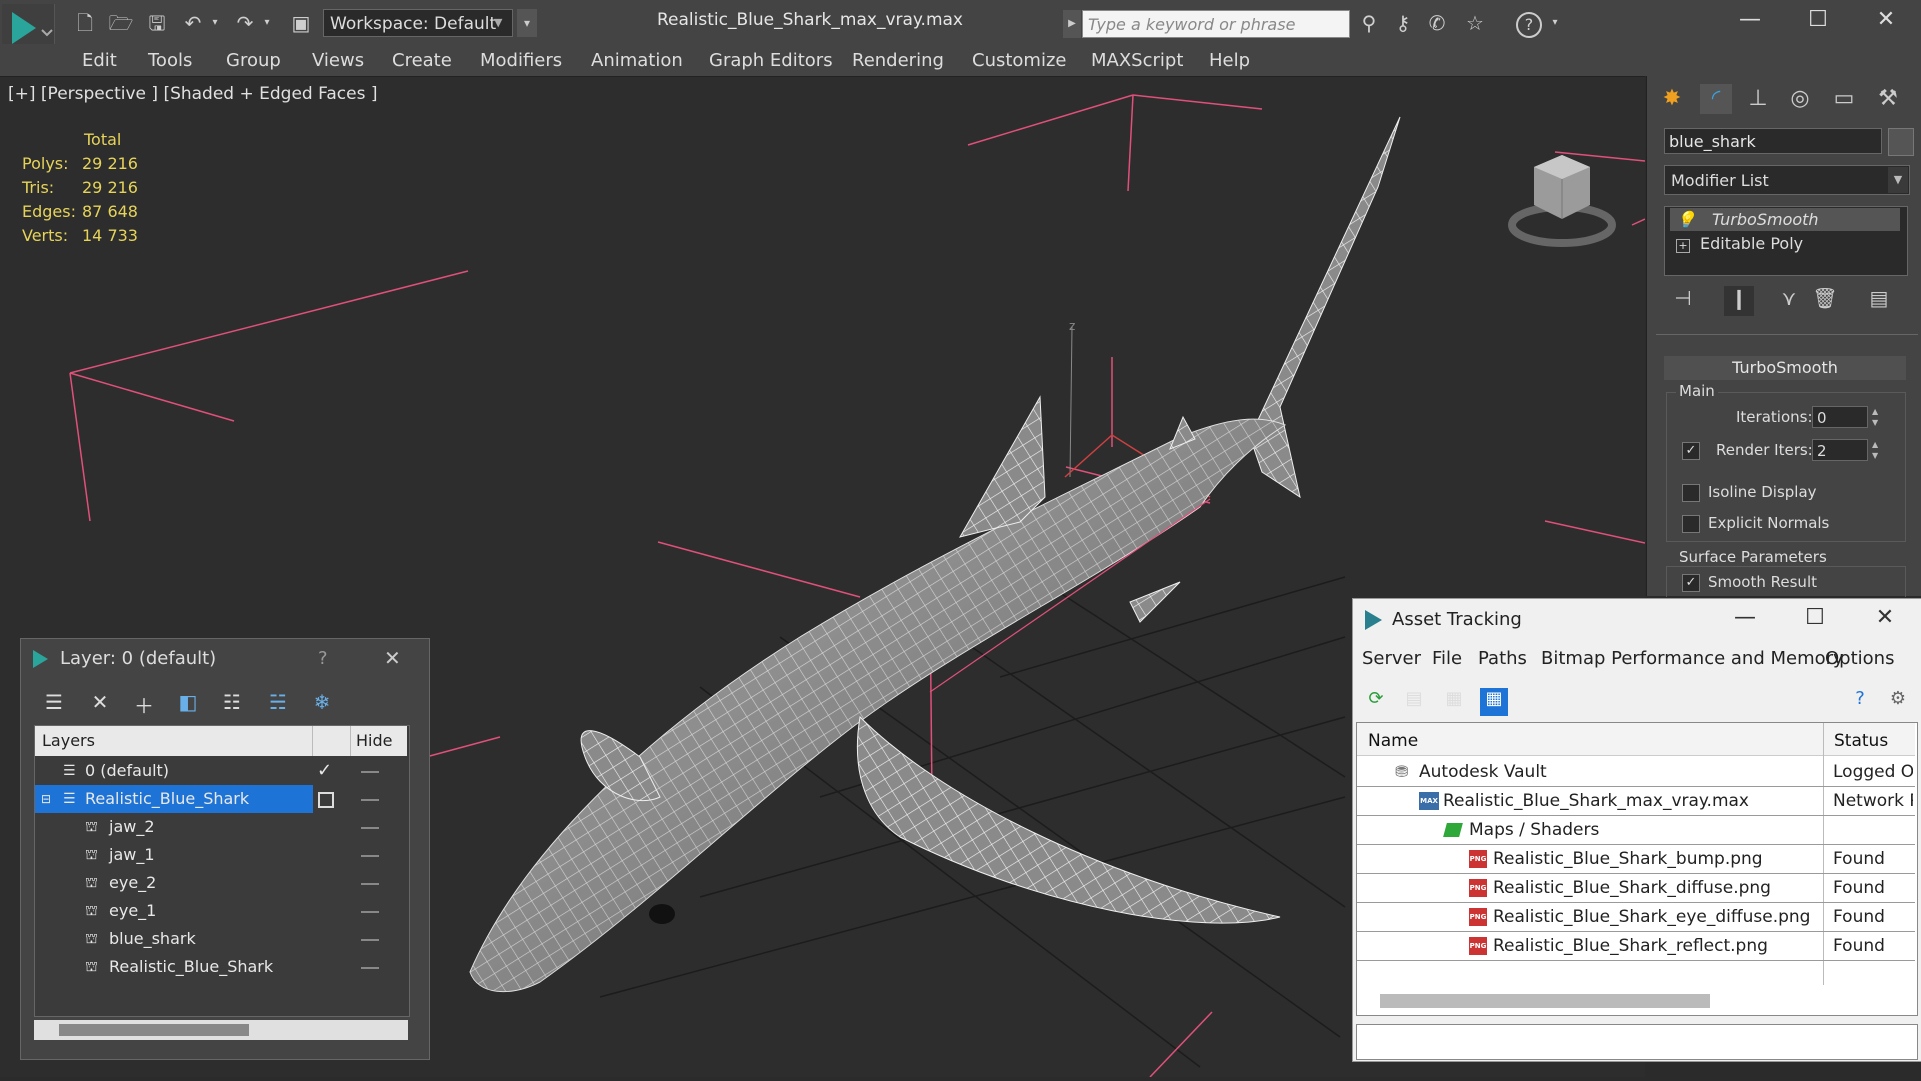  Describe the element at coordinates (637, 60) in the screenshot. I see `menu-animation: Animation` at that location.